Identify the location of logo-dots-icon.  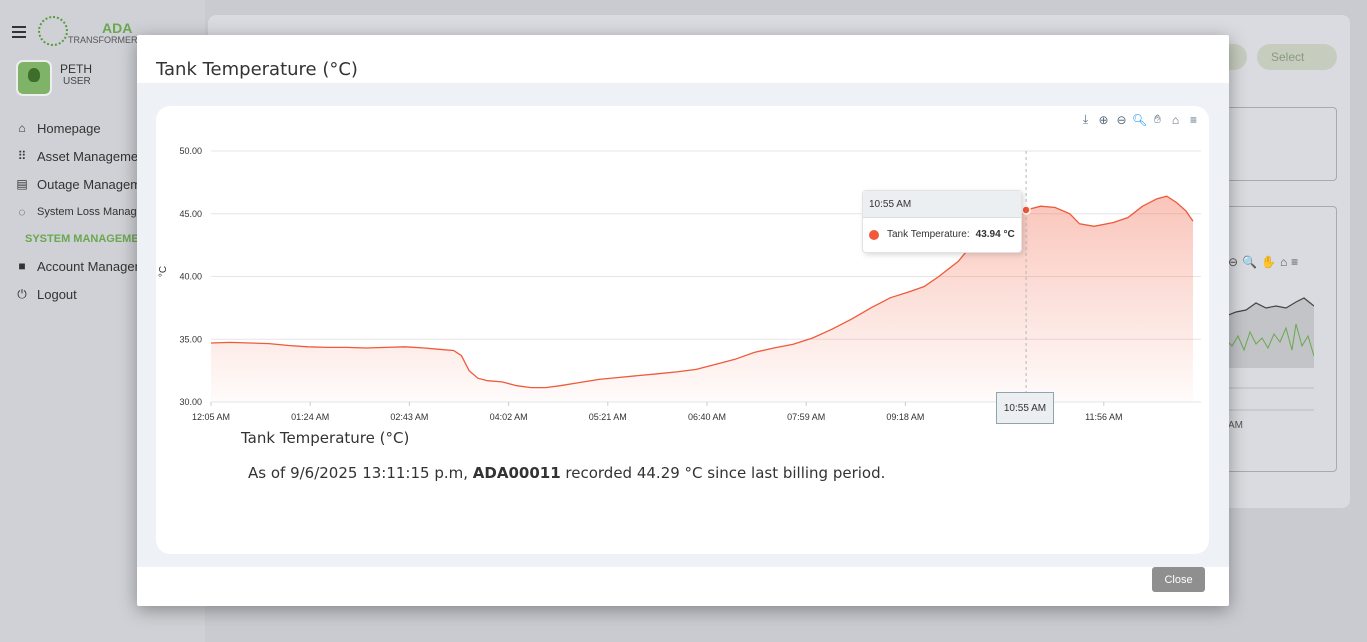
(53, 31).